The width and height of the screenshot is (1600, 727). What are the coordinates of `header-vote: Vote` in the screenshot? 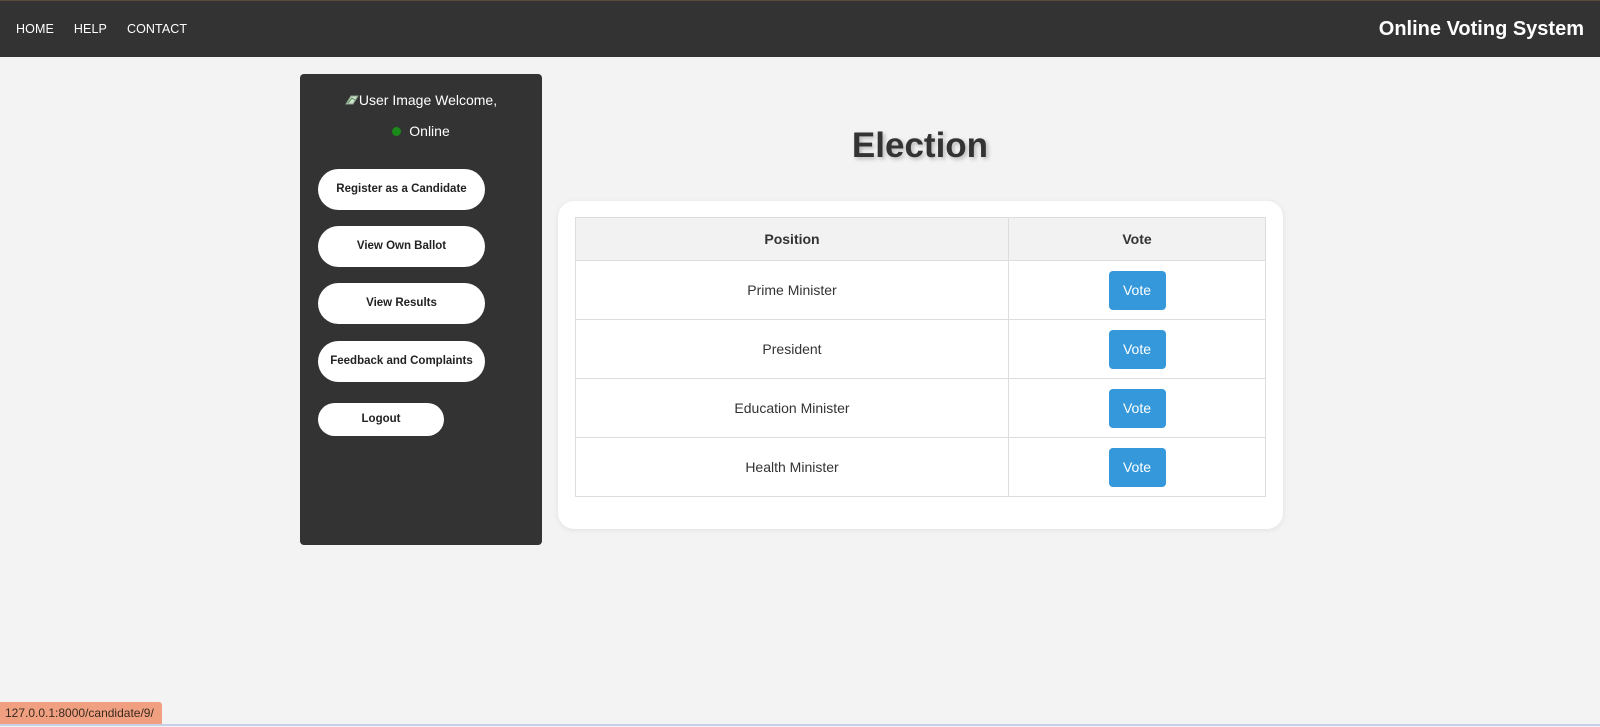 It's located at (1137, 239).